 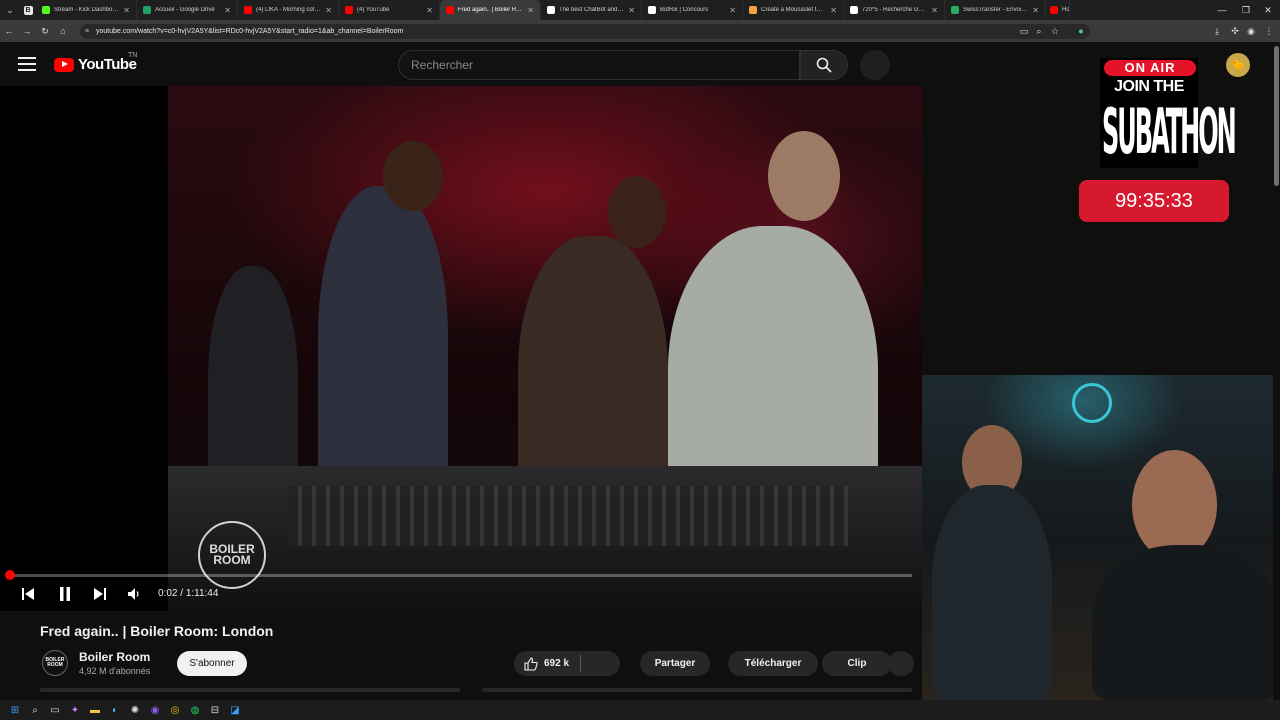 What do you see at coordinates (995, 10) in the screenshot?
I see `browser-tab: SwissTransfer - Envoi séc ✕` at bounding box center [995, 10].